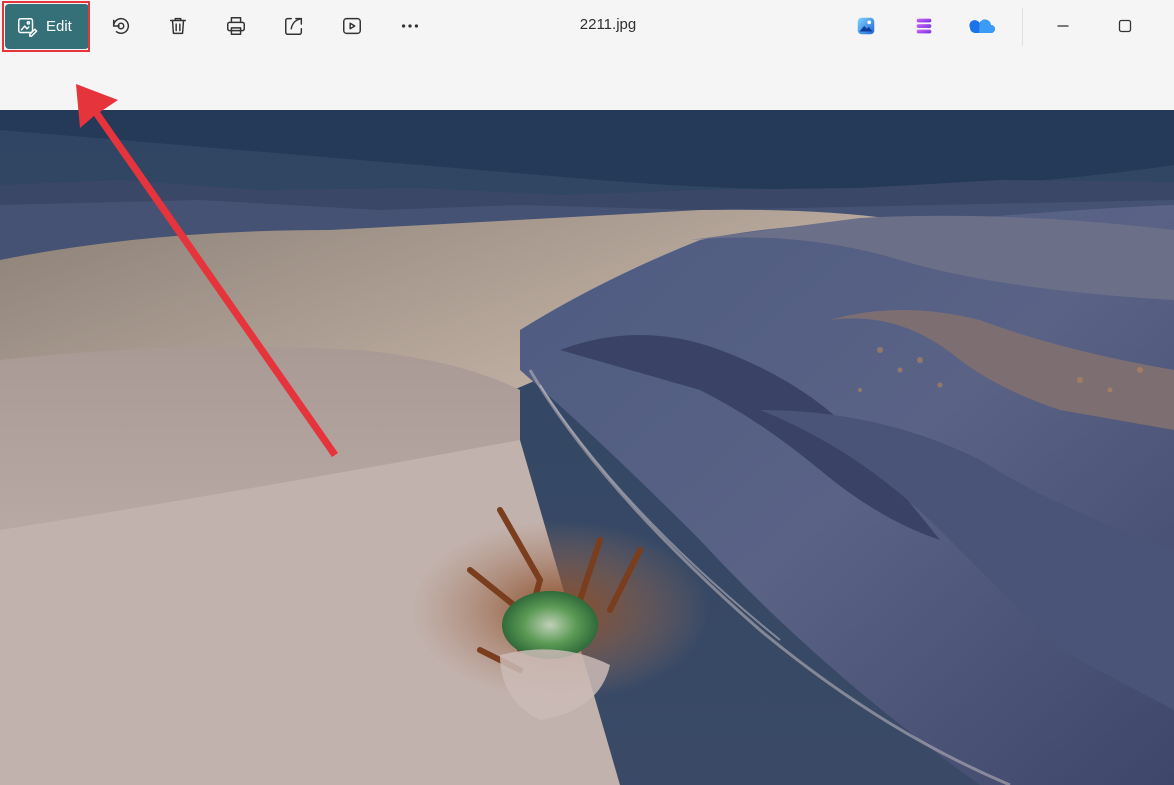 This screenshot has width=1174, height=785. I want to click on delete-icon, so click(178, 26).